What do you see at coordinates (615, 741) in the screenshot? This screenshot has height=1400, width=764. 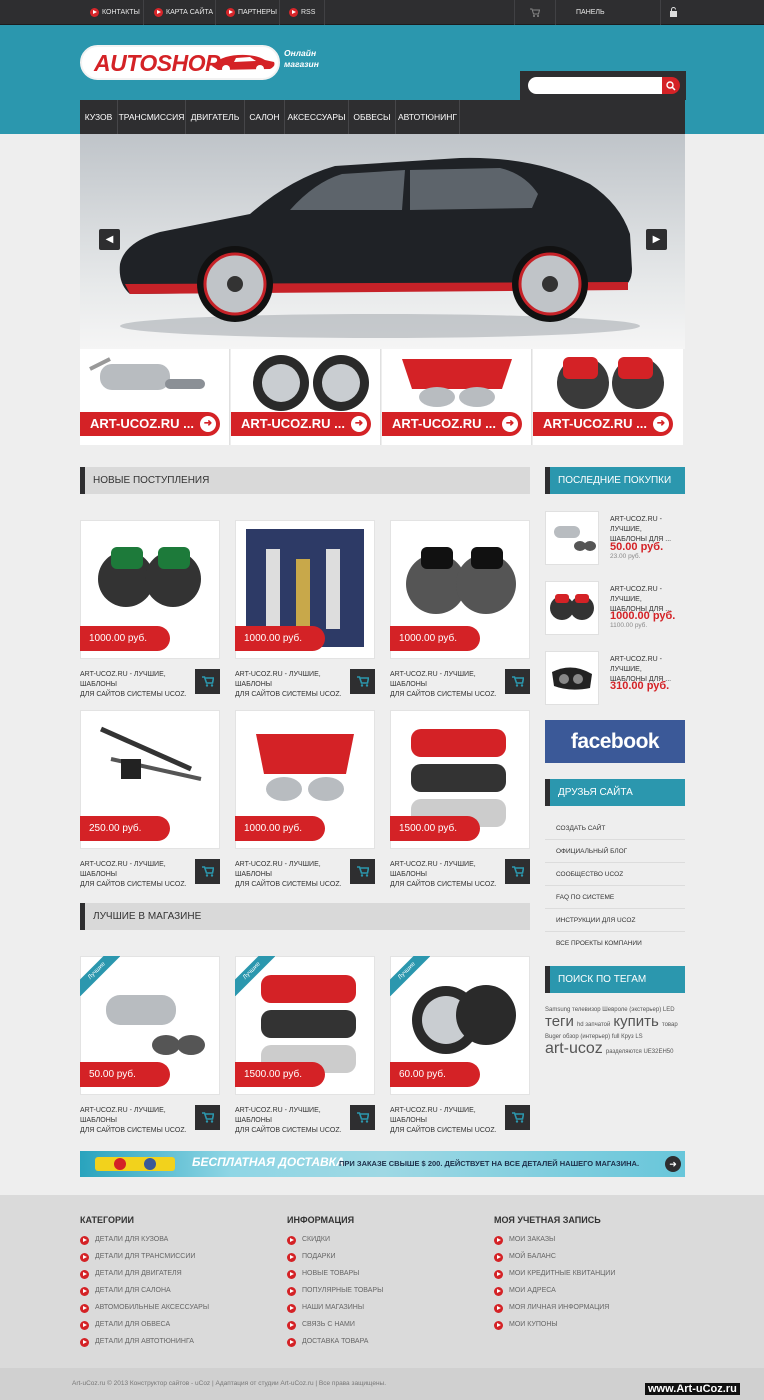 I see `facebook-banner: facebook` at bounding box center [615, 741].